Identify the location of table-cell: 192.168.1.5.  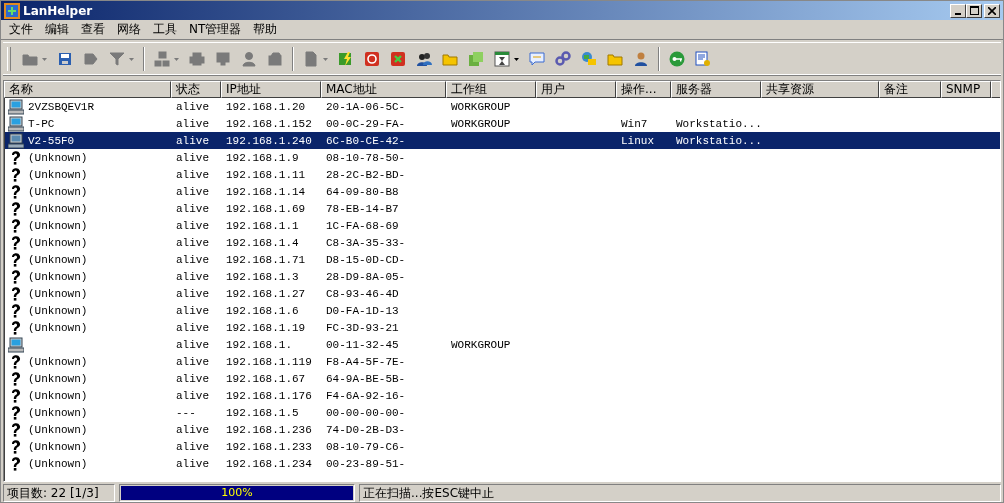
(262, 412).